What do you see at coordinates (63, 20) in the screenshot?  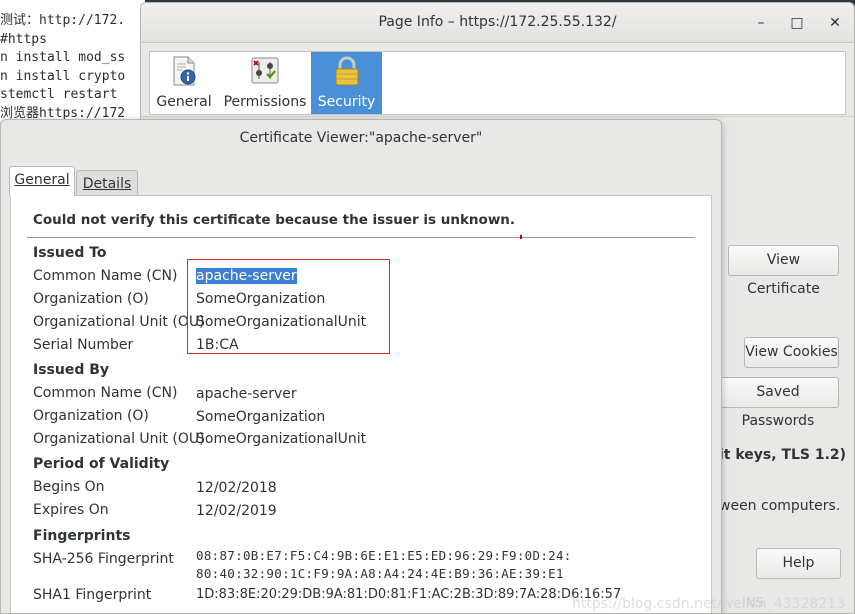 I see `terminal-line: 测试：http://172.` at bounding box center [63, 20].